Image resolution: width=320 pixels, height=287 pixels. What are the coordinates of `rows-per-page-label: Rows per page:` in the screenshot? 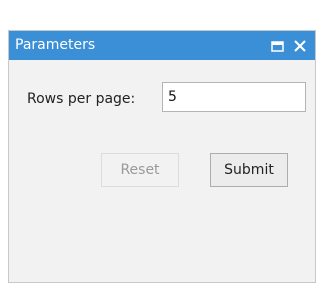 It's located at (81, 99).